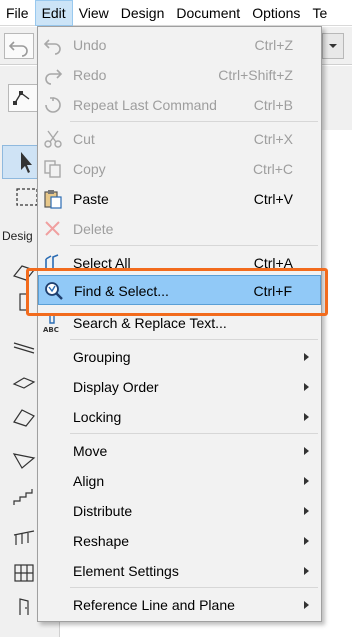  Describe the element at coordinates (90, 75) in the screenshot. I see `menu-item-label: Redo` at that location.